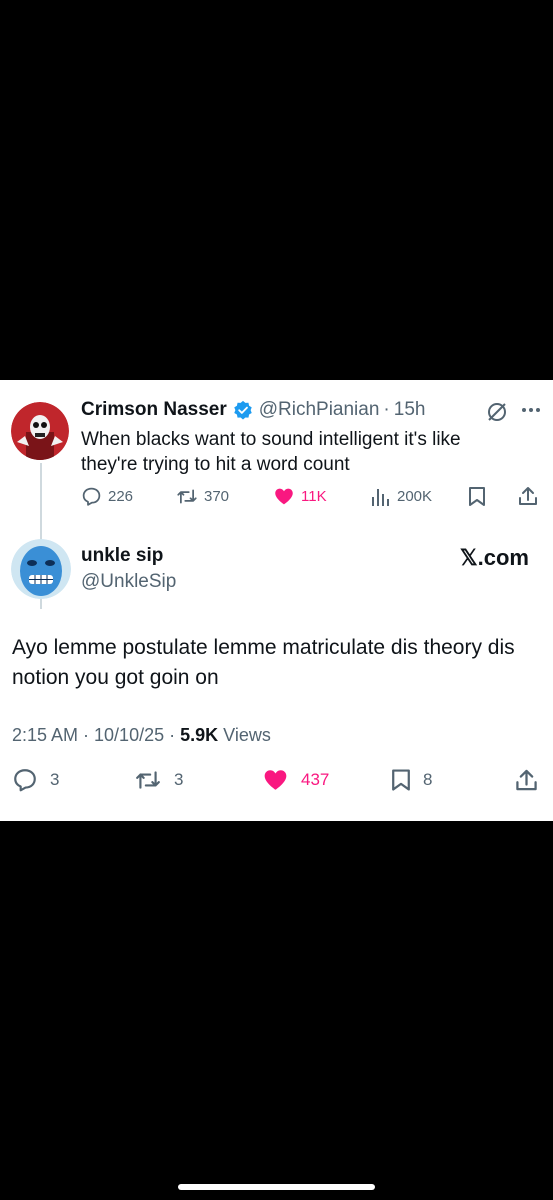 The image size is (553, 1200). What do you see at coordinates (55, 779) in the screenshot?
I see `reply-count: 3` at bounding box center [55, 779].